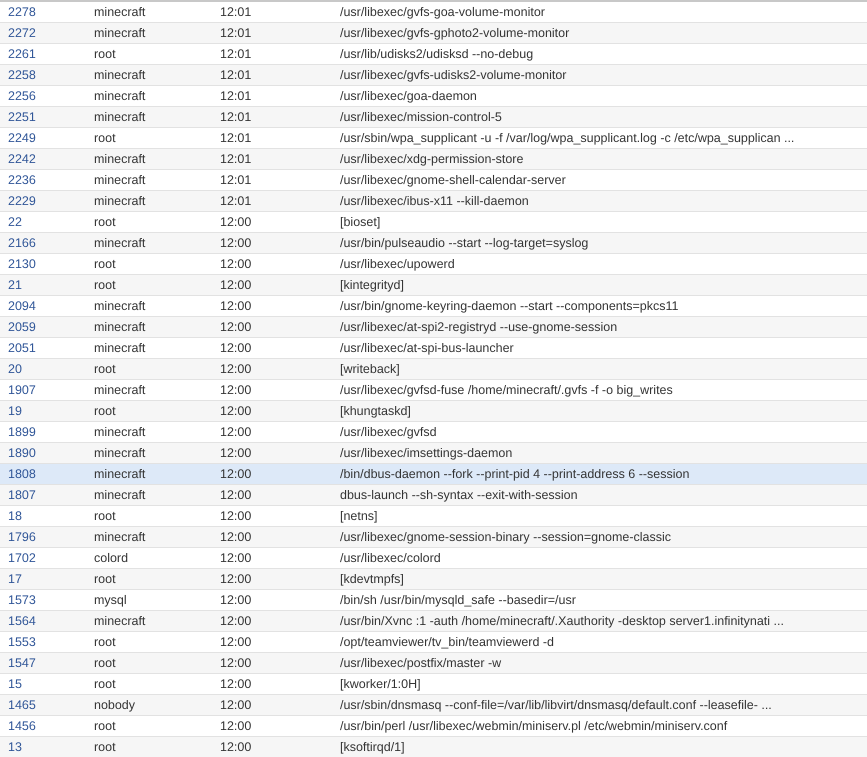 The width and height of the screenshot is (867, 757). What do you see at coordinates (22, 621) in the screenshot?
I see `pid-link: 1564` at bounding box center [22, 621].